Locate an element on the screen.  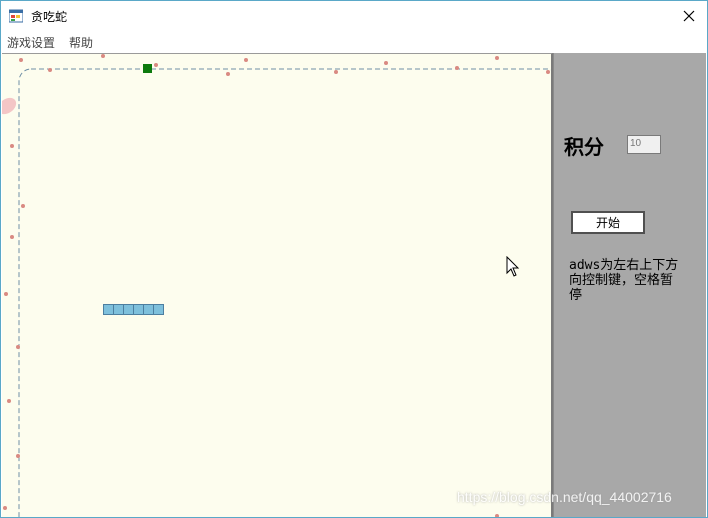
app-window-icon is located at coordinates (16, 16).